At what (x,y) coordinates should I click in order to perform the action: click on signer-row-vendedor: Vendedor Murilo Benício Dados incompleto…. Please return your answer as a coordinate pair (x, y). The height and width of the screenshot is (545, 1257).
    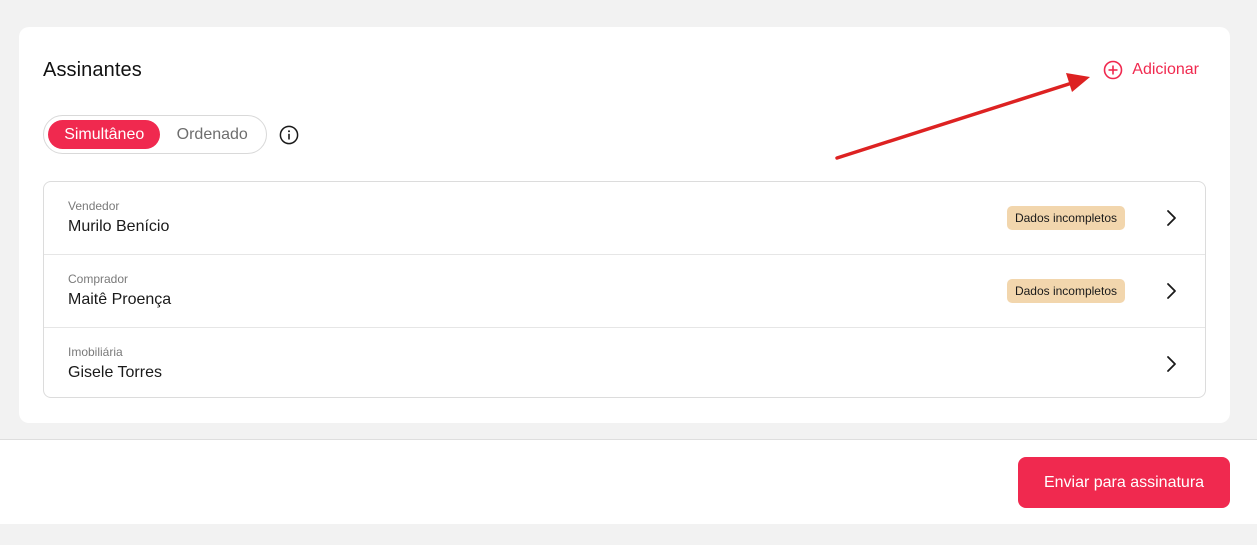
    Looking at the image, I should click on (624, 218).